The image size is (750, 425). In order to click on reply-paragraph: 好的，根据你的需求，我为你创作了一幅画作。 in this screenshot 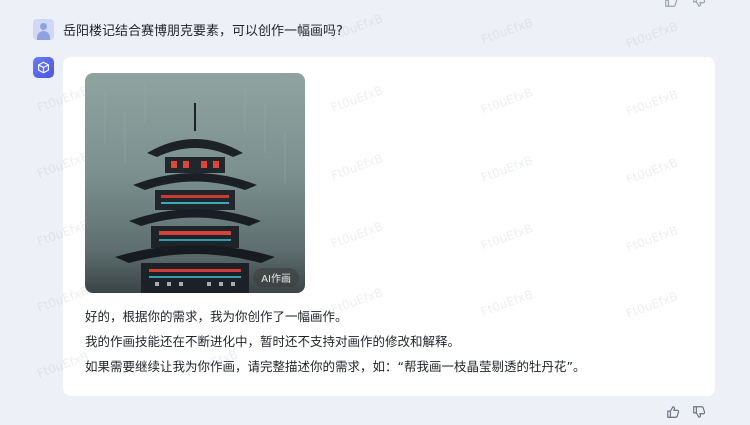, I will do `click(216, 316)`.